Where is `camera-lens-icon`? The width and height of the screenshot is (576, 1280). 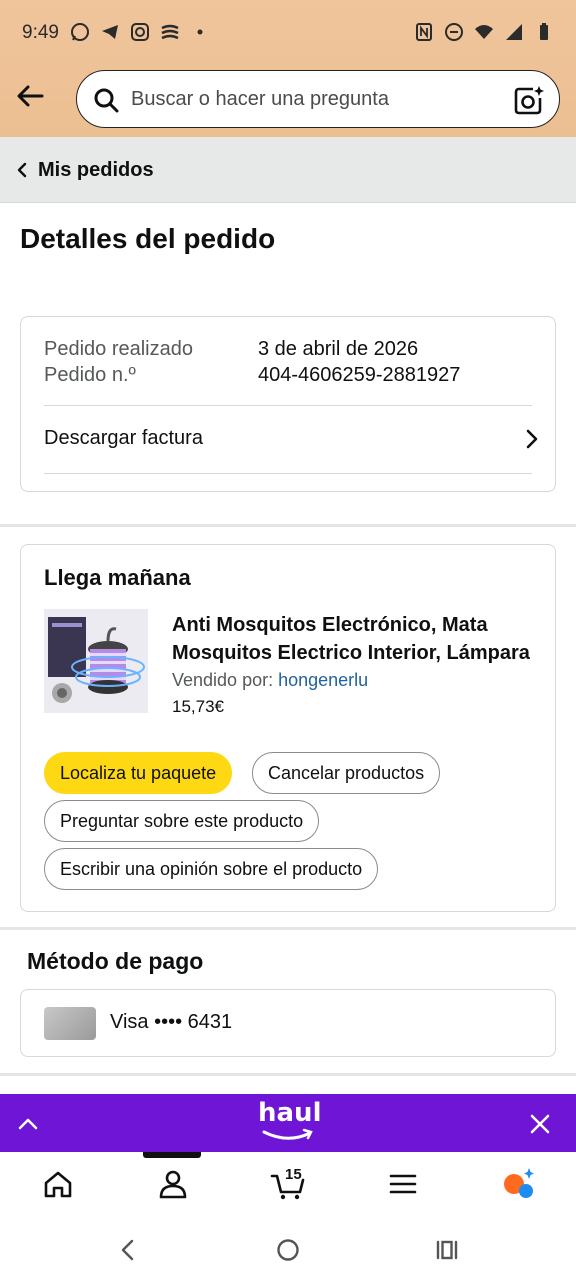
camera-lens-icon is located at coordinates (529, 100).